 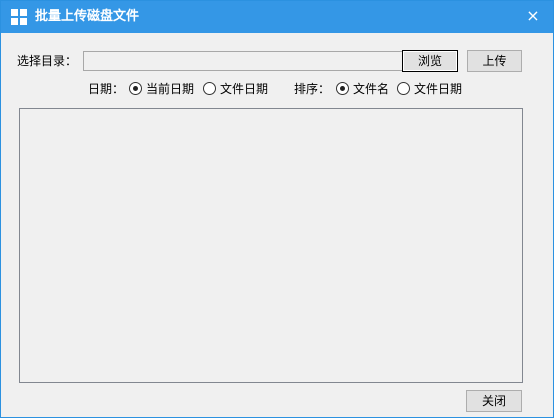 What do you see at coordinates (170, 89) in the screenshot?
I see `date-current-label: 当前日期` at bounding box center [170, 89].